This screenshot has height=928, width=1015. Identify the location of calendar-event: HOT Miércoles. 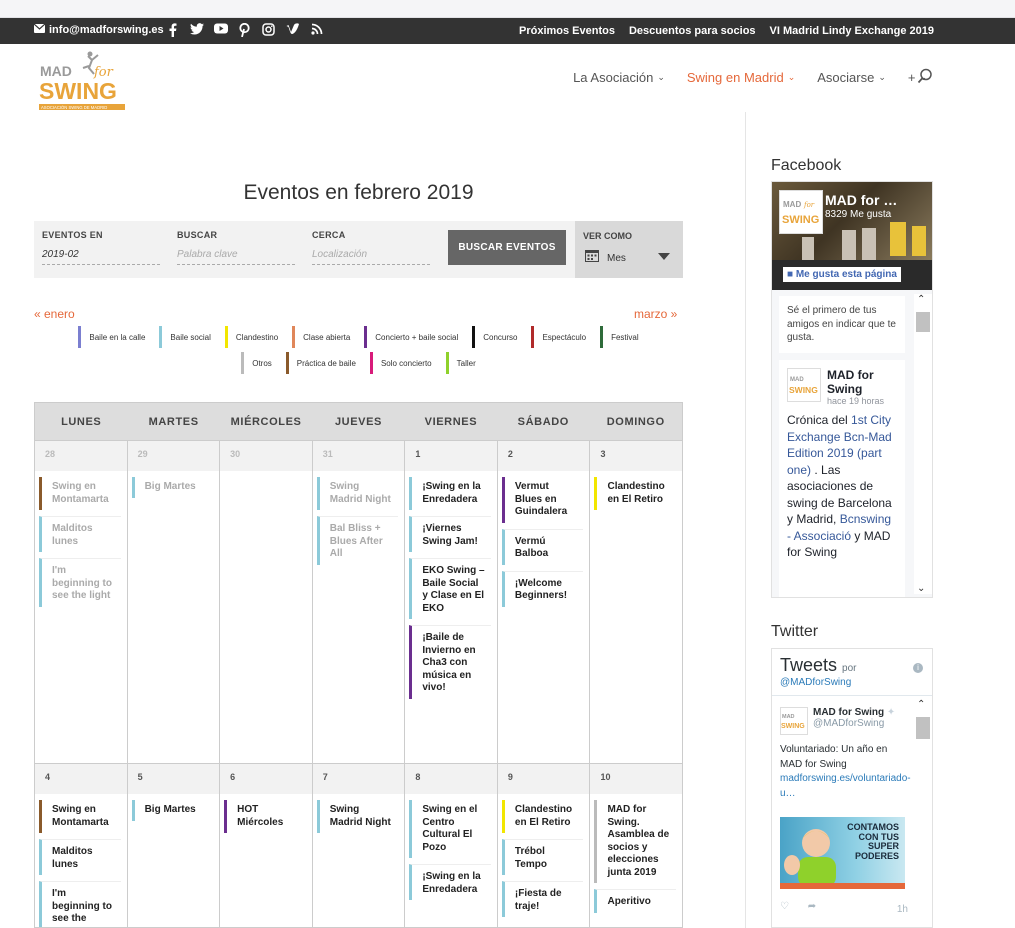
(265, 816).